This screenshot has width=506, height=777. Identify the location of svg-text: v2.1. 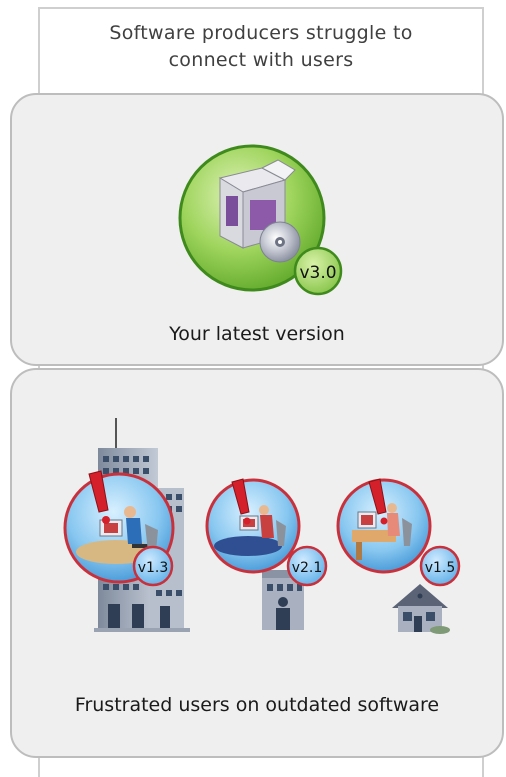
(307, 568).